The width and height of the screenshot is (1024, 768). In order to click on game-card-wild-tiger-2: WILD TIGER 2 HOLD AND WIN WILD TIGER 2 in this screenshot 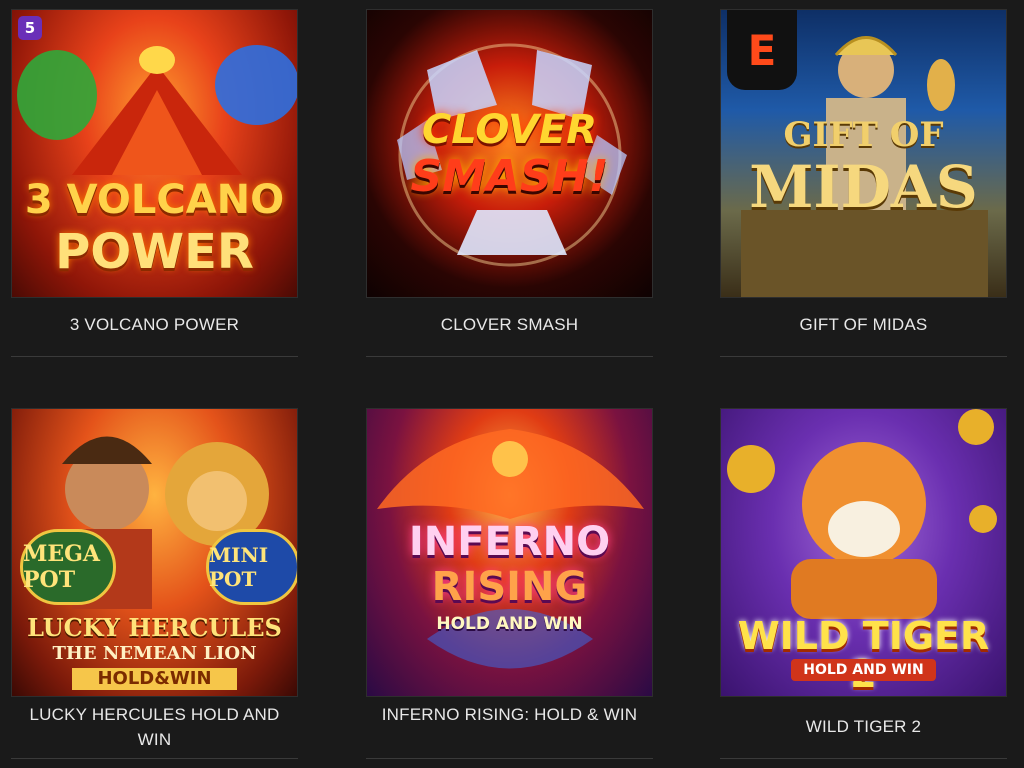, I will do `click(863, 573)`.